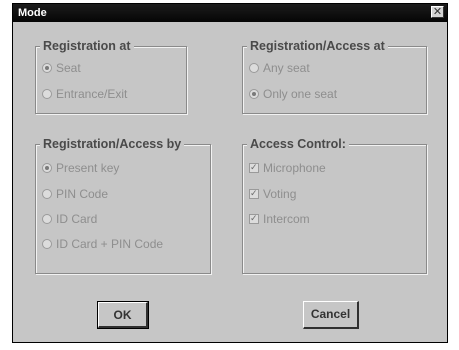 Image resolution: width=459 pixels, height=350 pixels. Describe the element at coordinates (47, 194) in the screenshot. I see `radio-pin-code-button` at that location.